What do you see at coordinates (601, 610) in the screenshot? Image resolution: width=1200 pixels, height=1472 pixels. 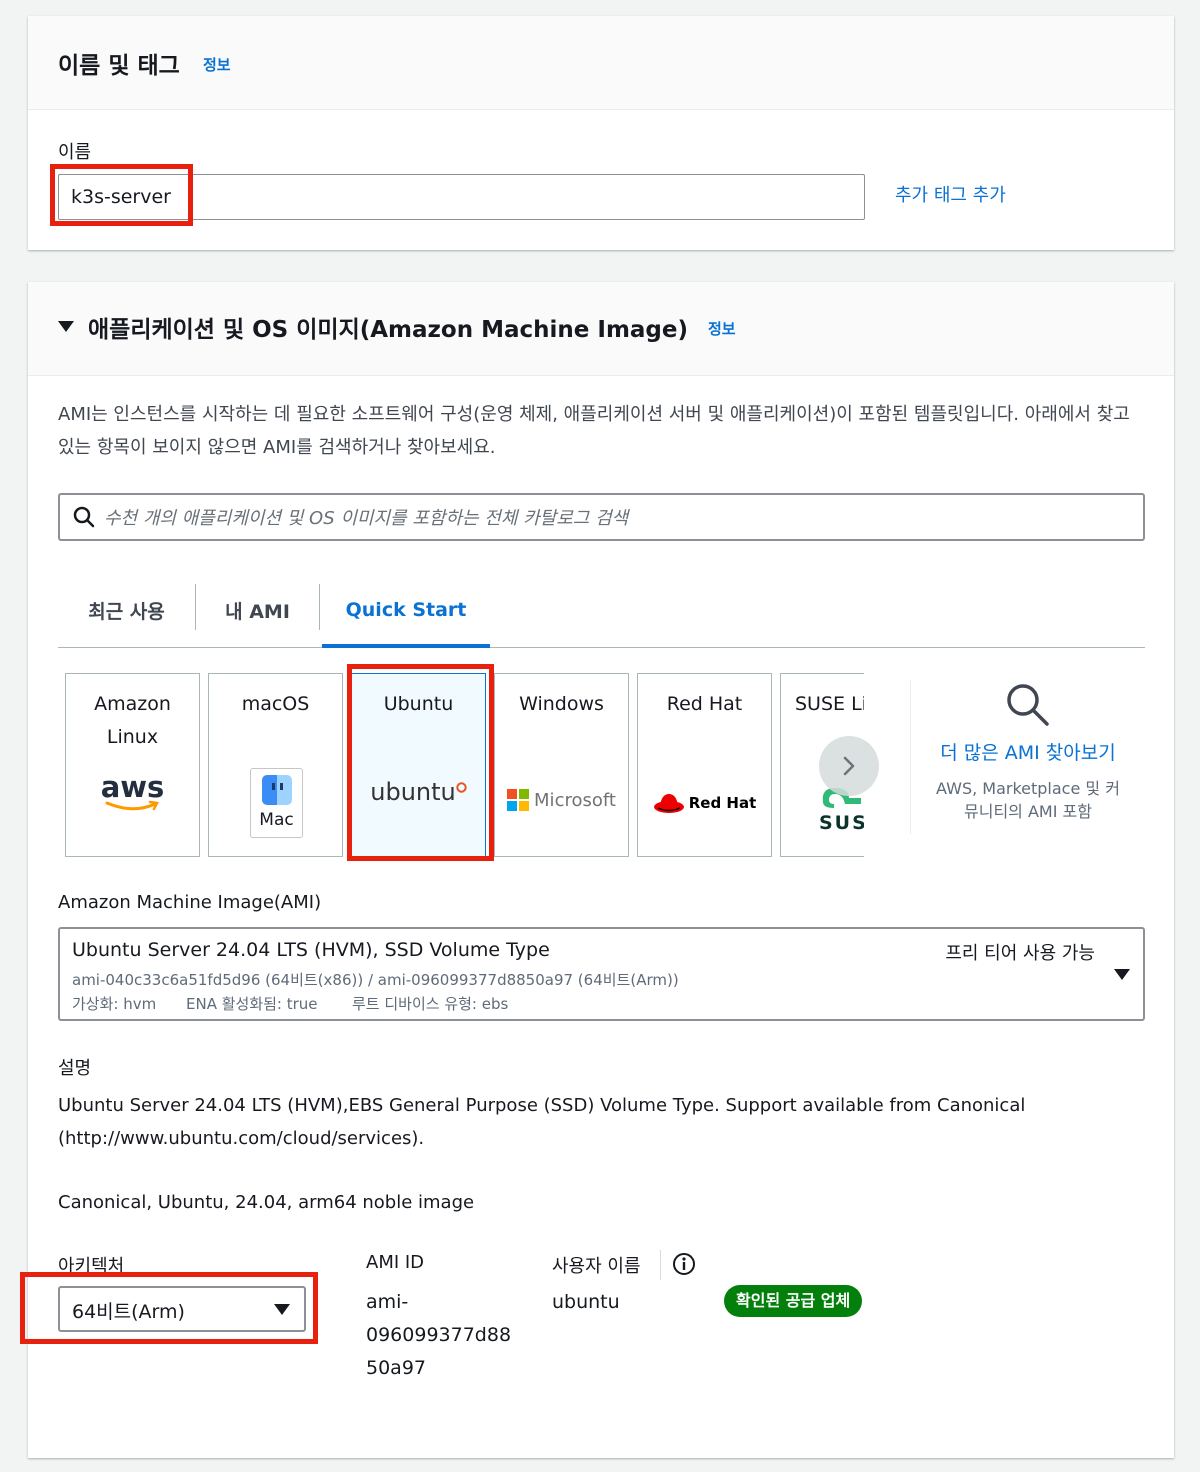 I see `ami-tabs: 최근 사용 내 AMI Quick Start` at bounding box center [601, 610].